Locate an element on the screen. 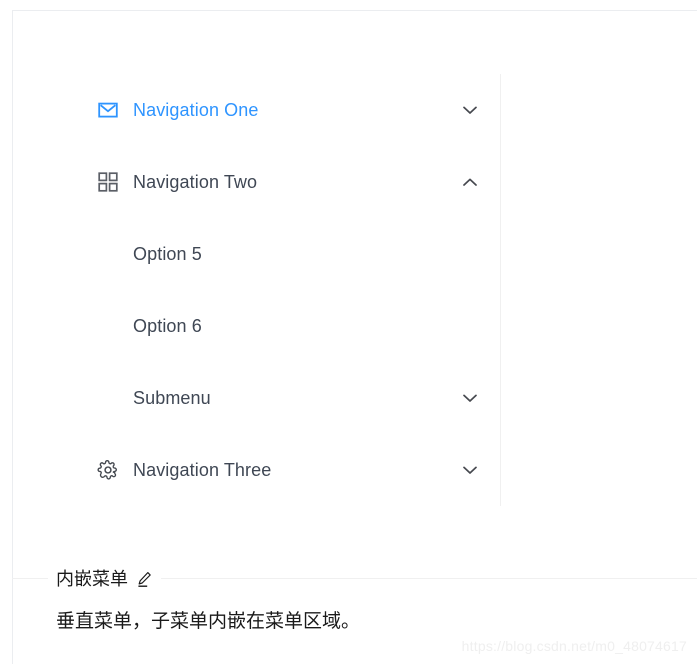 The height and width of the screenshot is (664, 697). menu-item-navigation-one: Navigation One is located at coordinates (290, 110).